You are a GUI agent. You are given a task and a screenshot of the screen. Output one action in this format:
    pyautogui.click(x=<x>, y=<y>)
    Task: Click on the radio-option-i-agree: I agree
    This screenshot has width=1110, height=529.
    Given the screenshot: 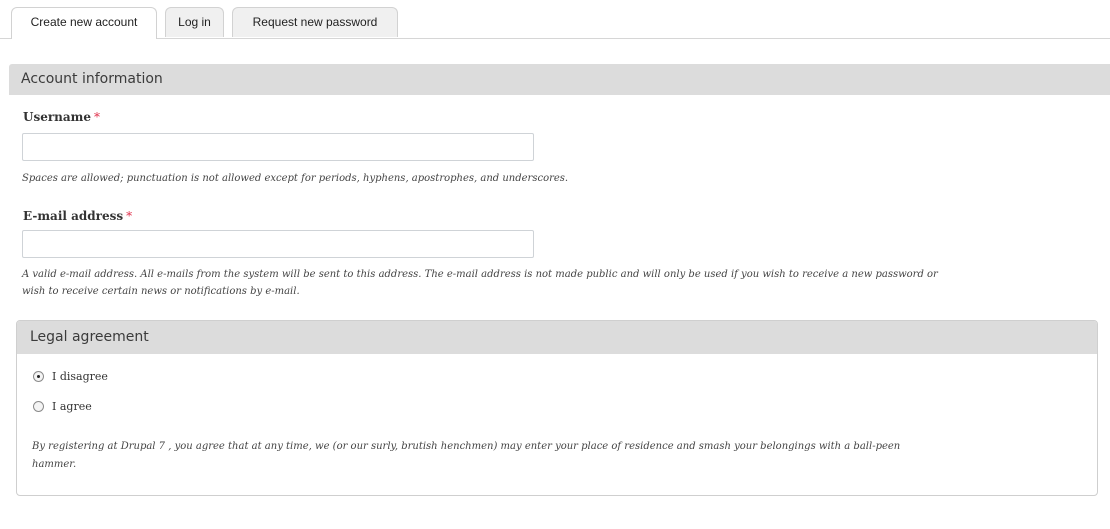 What is the action you would take?
    pyautogui.click(x=62, y=406)
    